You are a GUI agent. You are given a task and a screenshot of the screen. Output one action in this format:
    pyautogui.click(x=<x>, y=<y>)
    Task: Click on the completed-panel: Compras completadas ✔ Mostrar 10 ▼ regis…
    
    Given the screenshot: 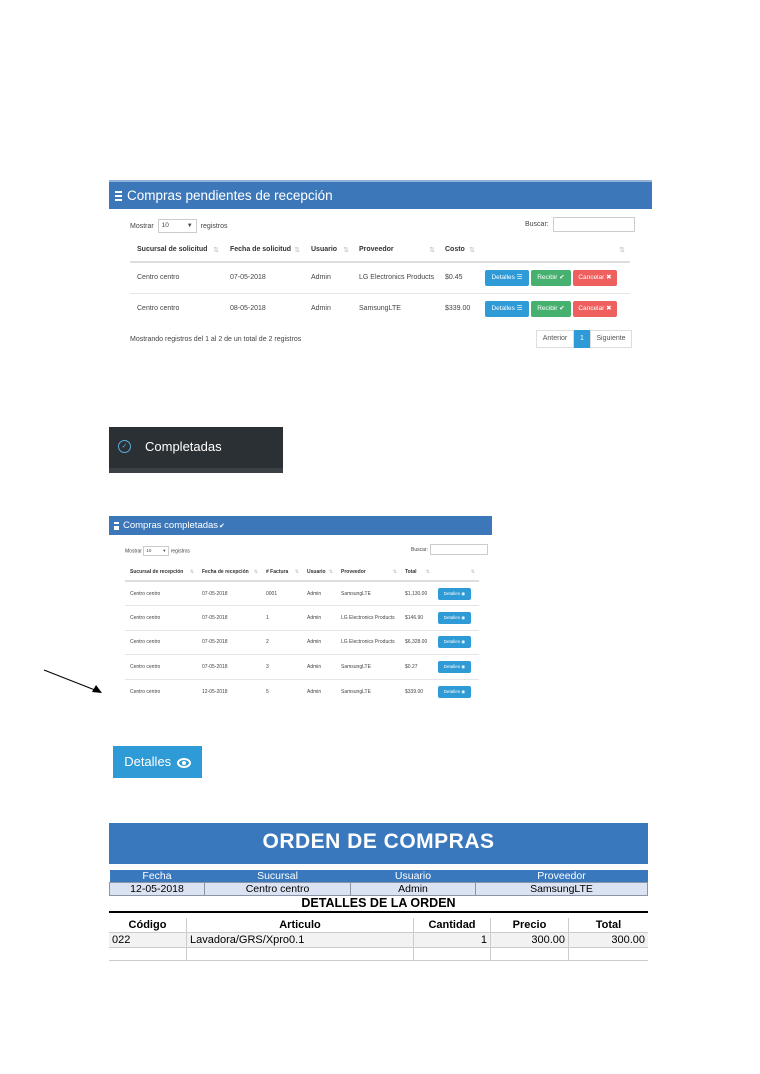 What is the action you would take?
    pyautogui.click(x=300, y=611)
    